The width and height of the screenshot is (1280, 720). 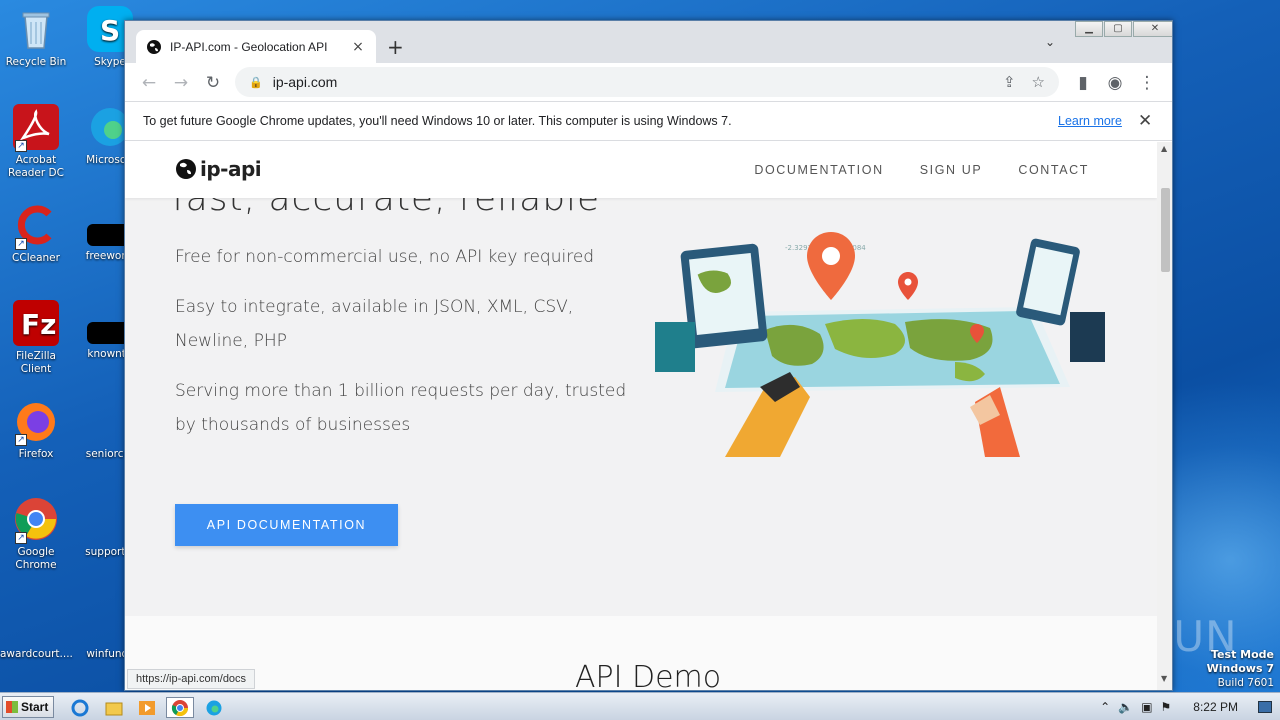 What do you see at coordinates (1146, 707) in the screenshot?
I see `network-icon: ▣` at bounding box center [1146, 707].